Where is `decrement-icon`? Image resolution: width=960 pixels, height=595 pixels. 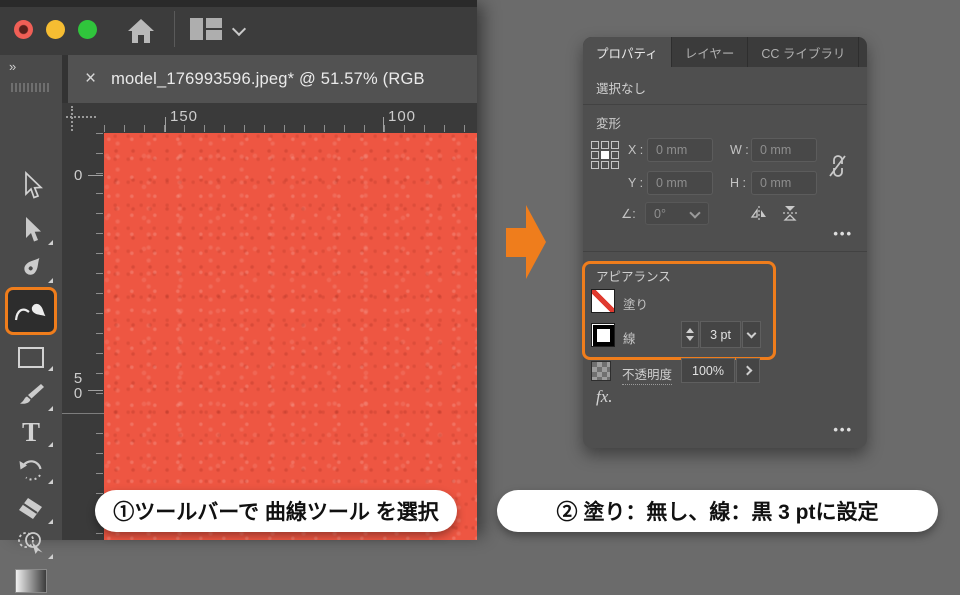 decrement-icon is located at coordinates (690, 338).